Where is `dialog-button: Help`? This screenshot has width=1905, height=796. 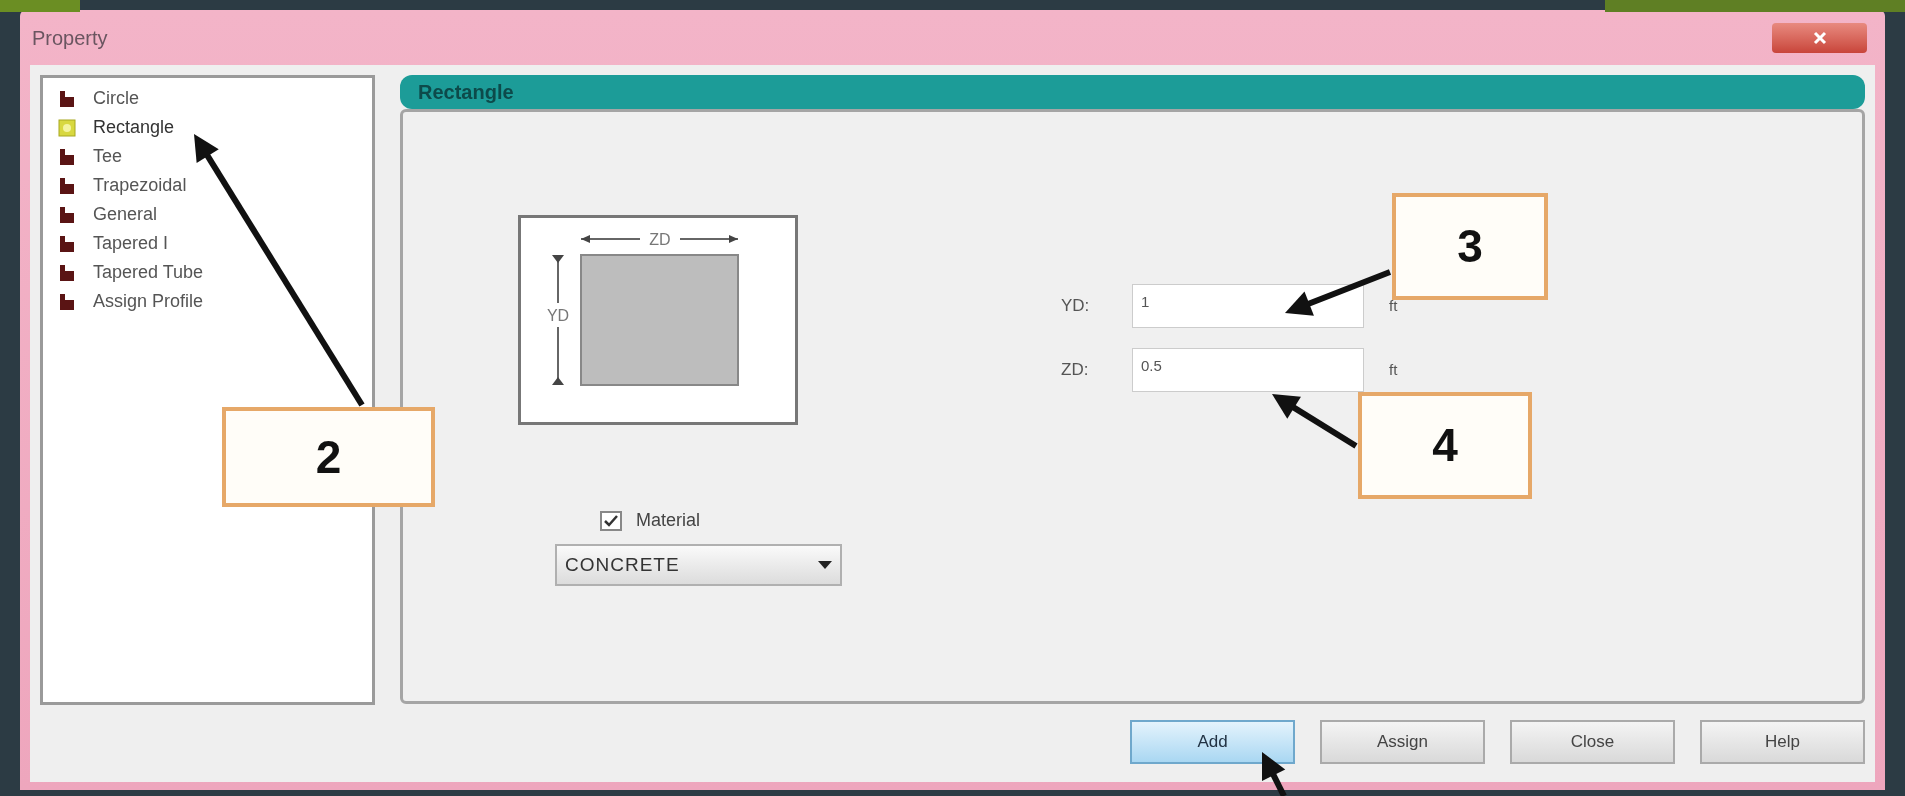 dialog-button: Help is located at coordinates (1782, 742).